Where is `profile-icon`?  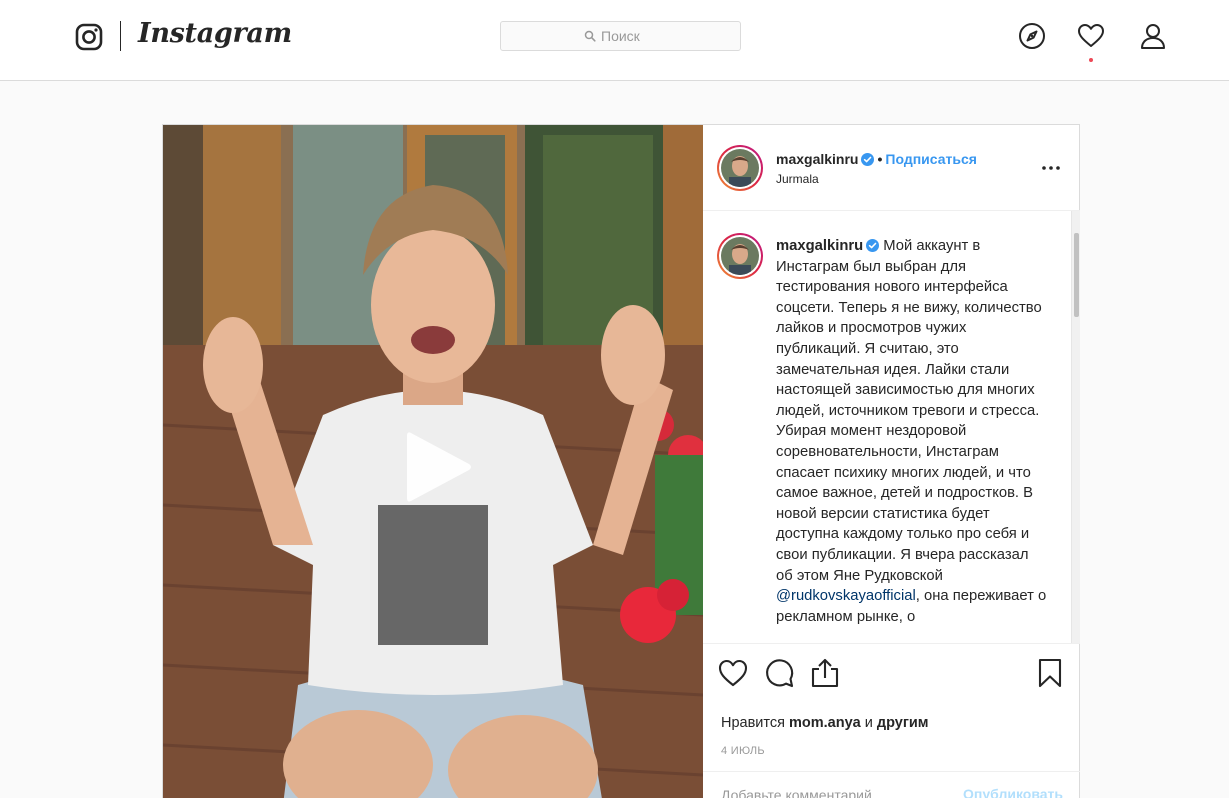
profile-icon is located at coordinates (1153, 36).